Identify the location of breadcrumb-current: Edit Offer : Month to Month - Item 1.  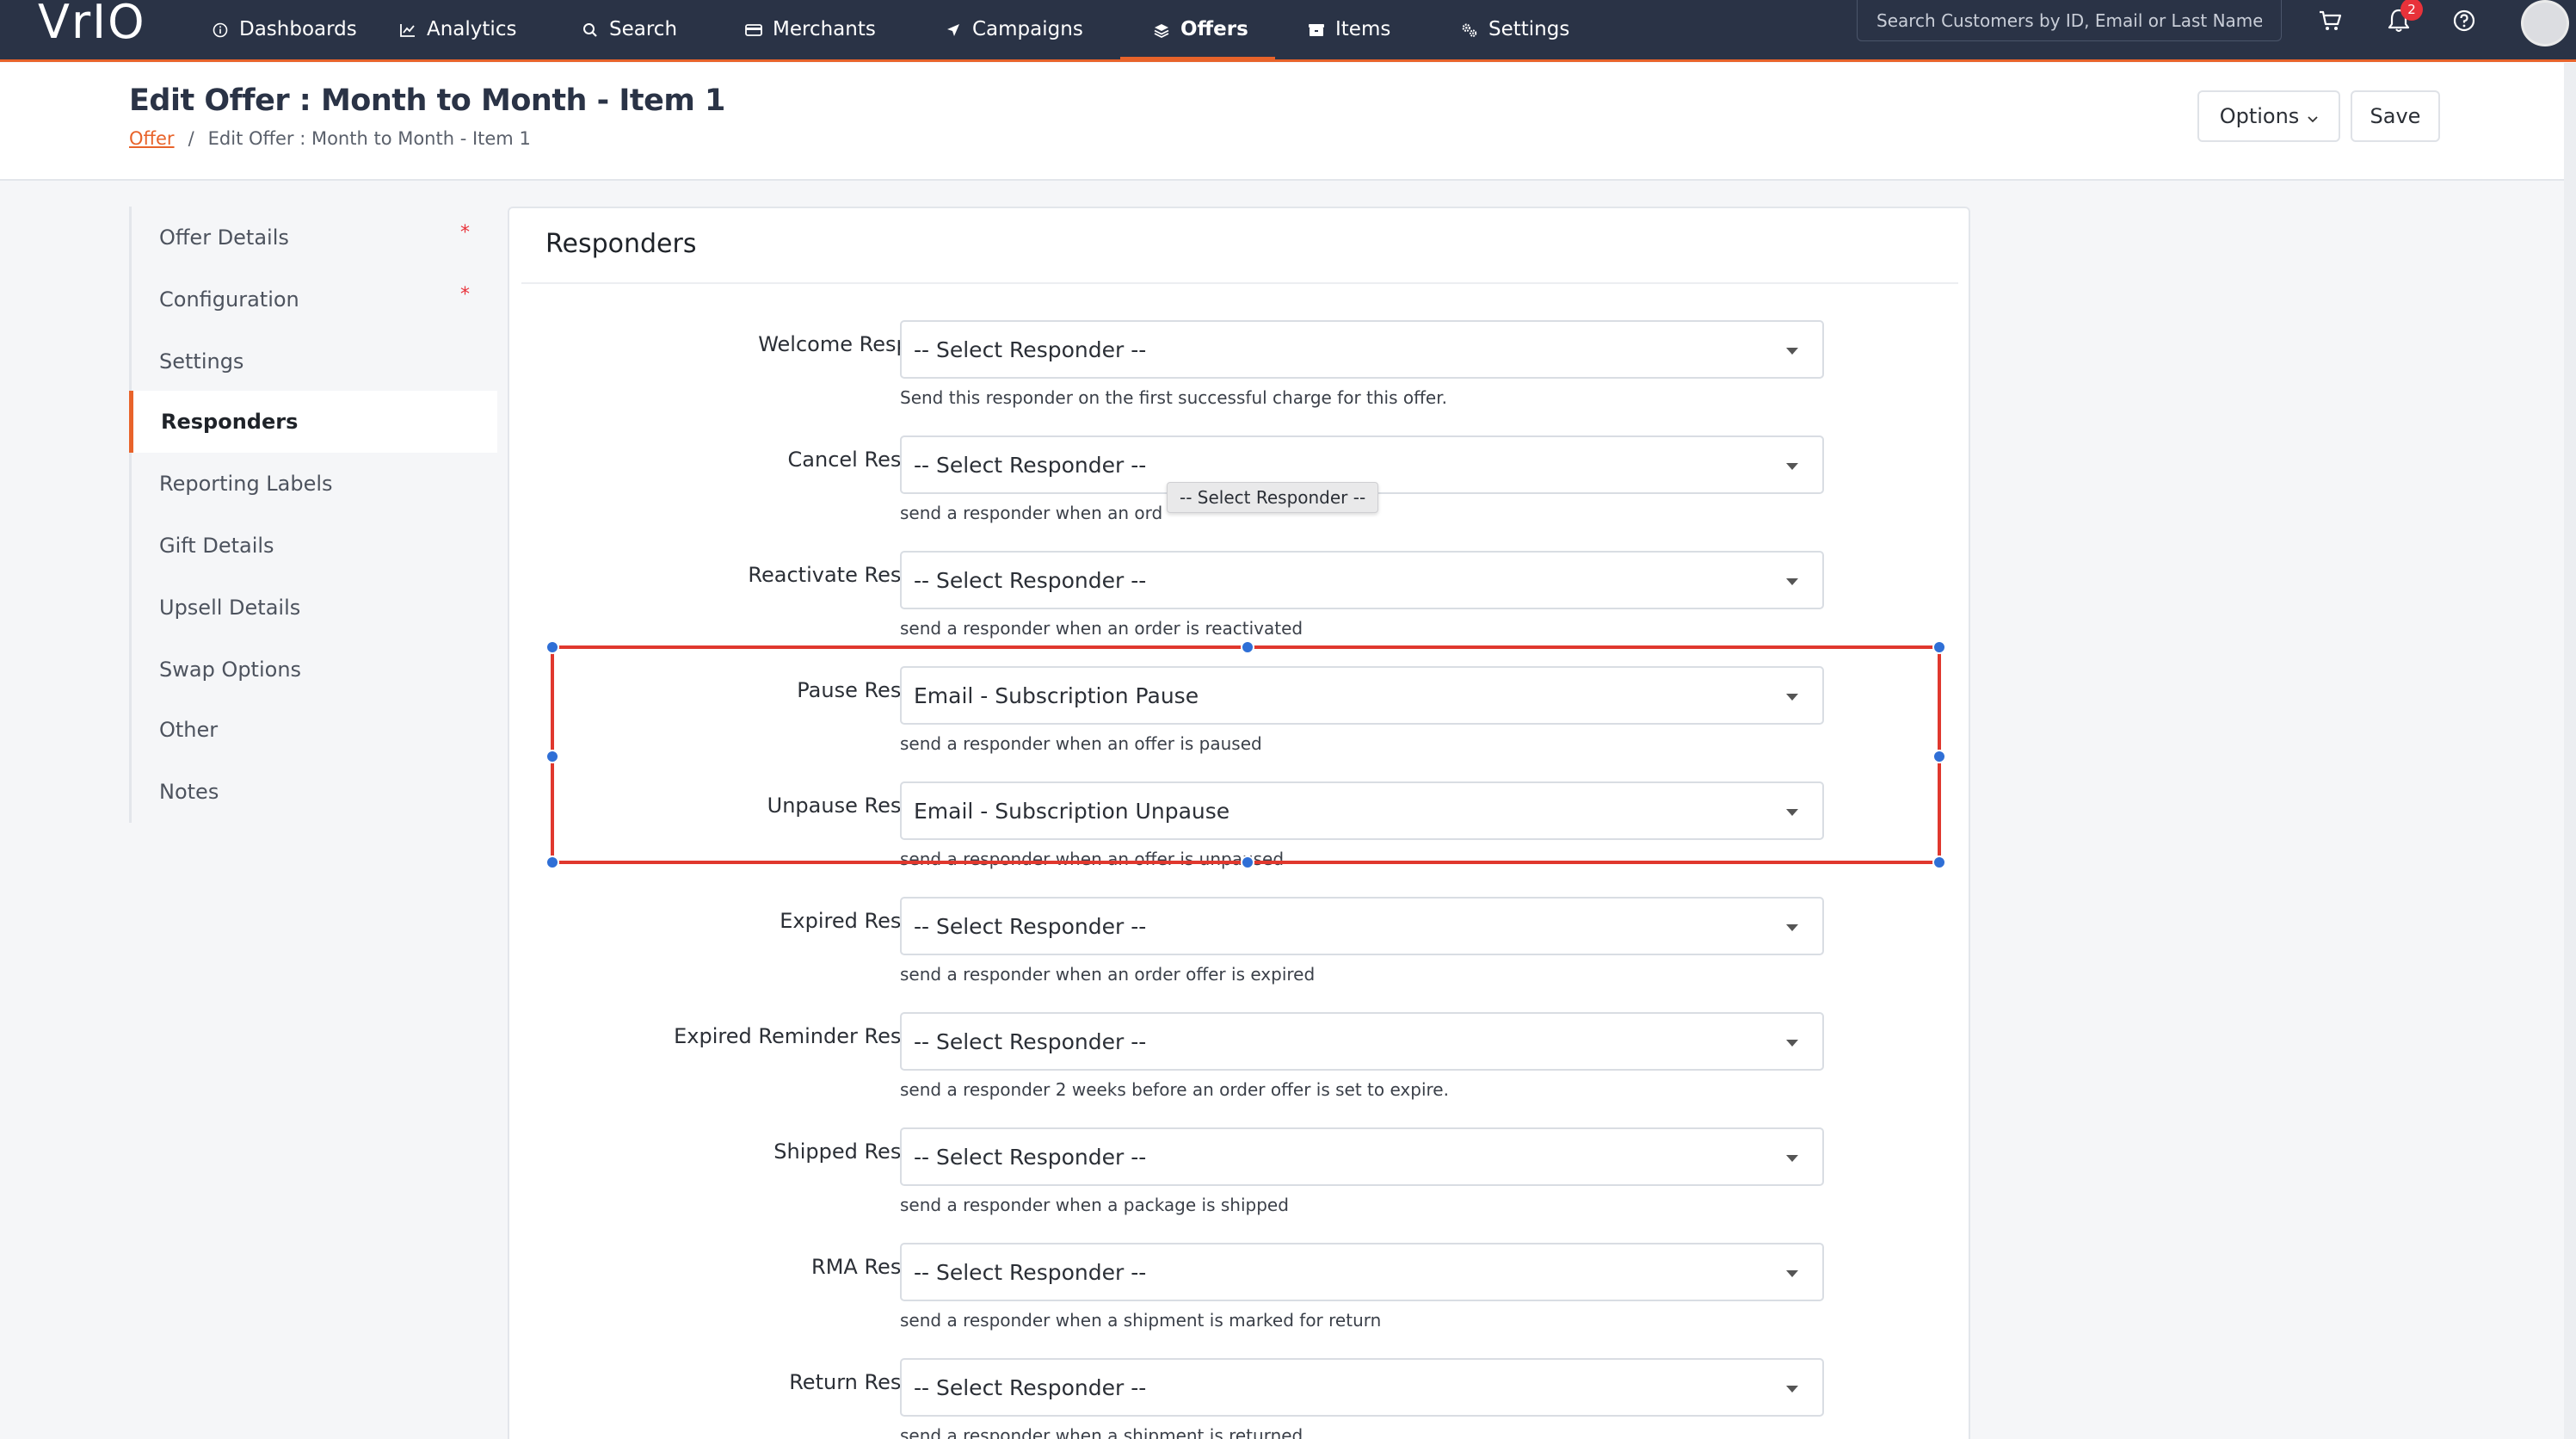
(369, 139).